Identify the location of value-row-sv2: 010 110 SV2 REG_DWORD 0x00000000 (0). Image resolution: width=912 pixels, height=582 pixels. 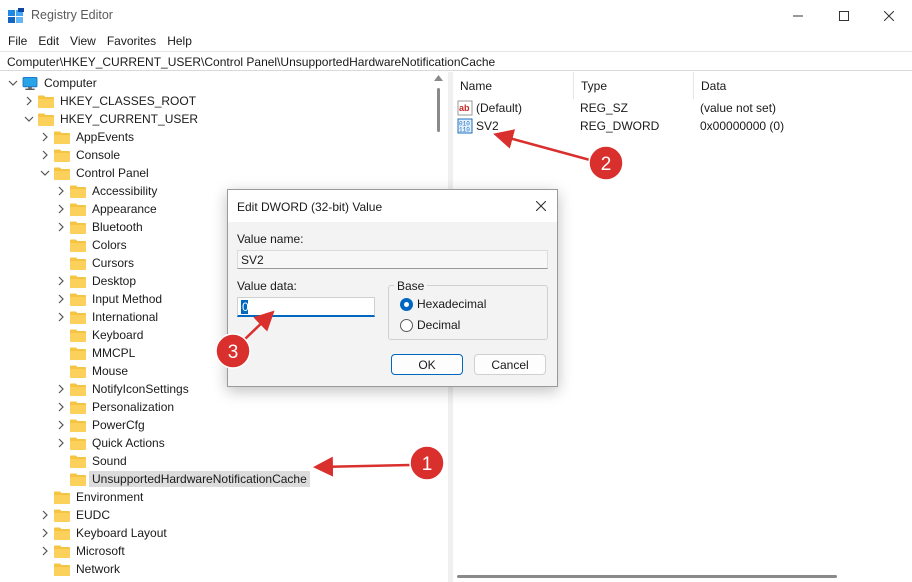
(682, 126).